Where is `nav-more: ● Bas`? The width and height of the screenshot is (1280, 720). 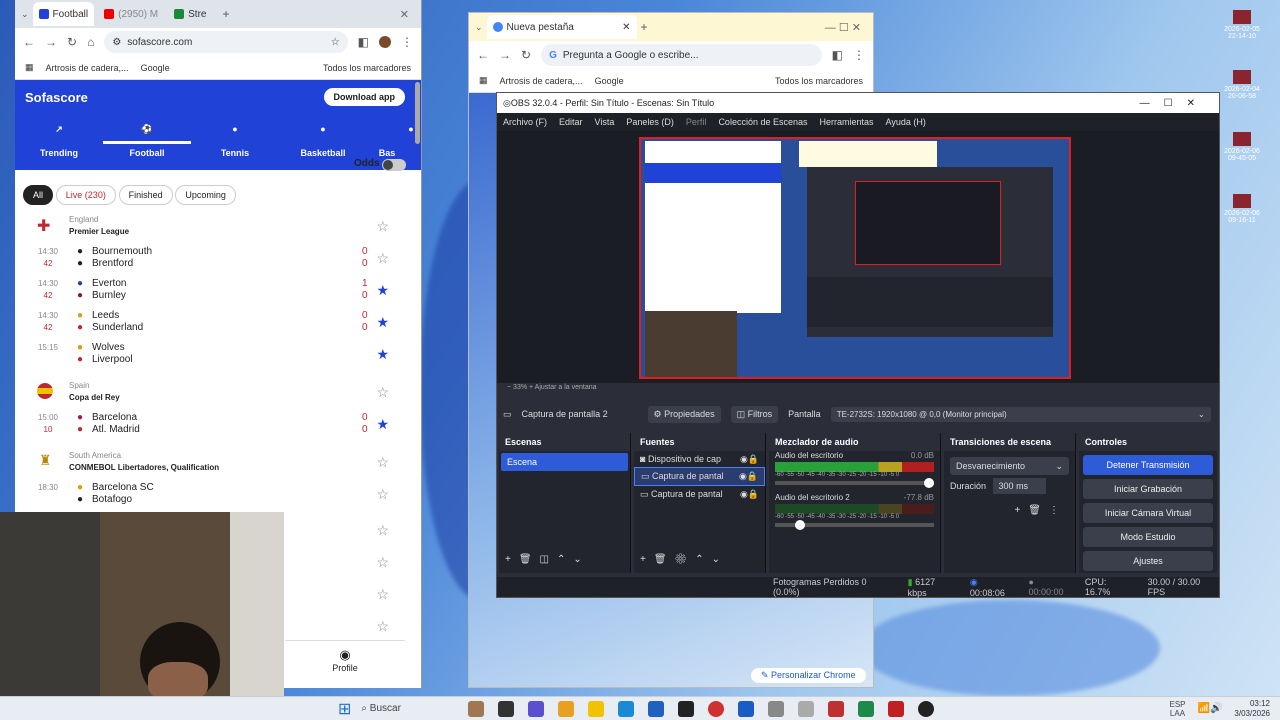
nav-more: ● Bas is located at coordinates (390, 137).